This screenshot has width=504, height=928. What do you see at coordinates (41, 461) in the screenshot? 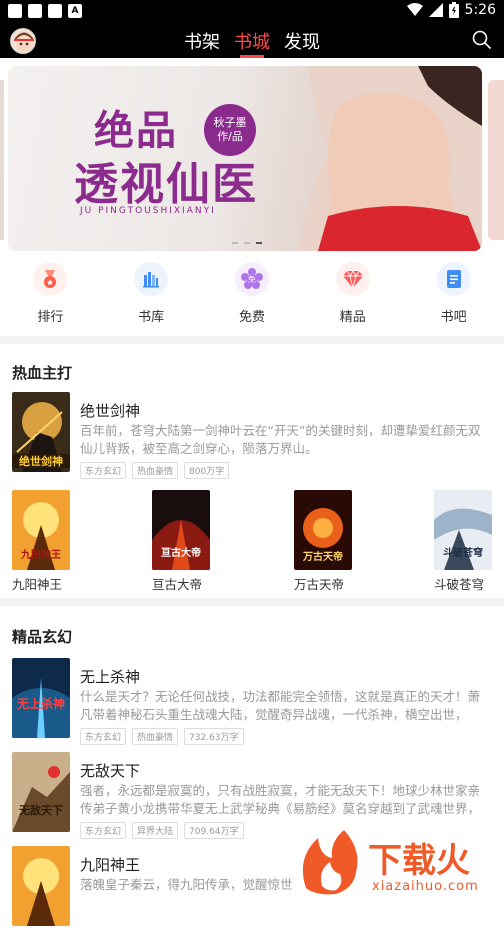
I see `svg-text: 绝世剑神` at bounding box center [41, 461].